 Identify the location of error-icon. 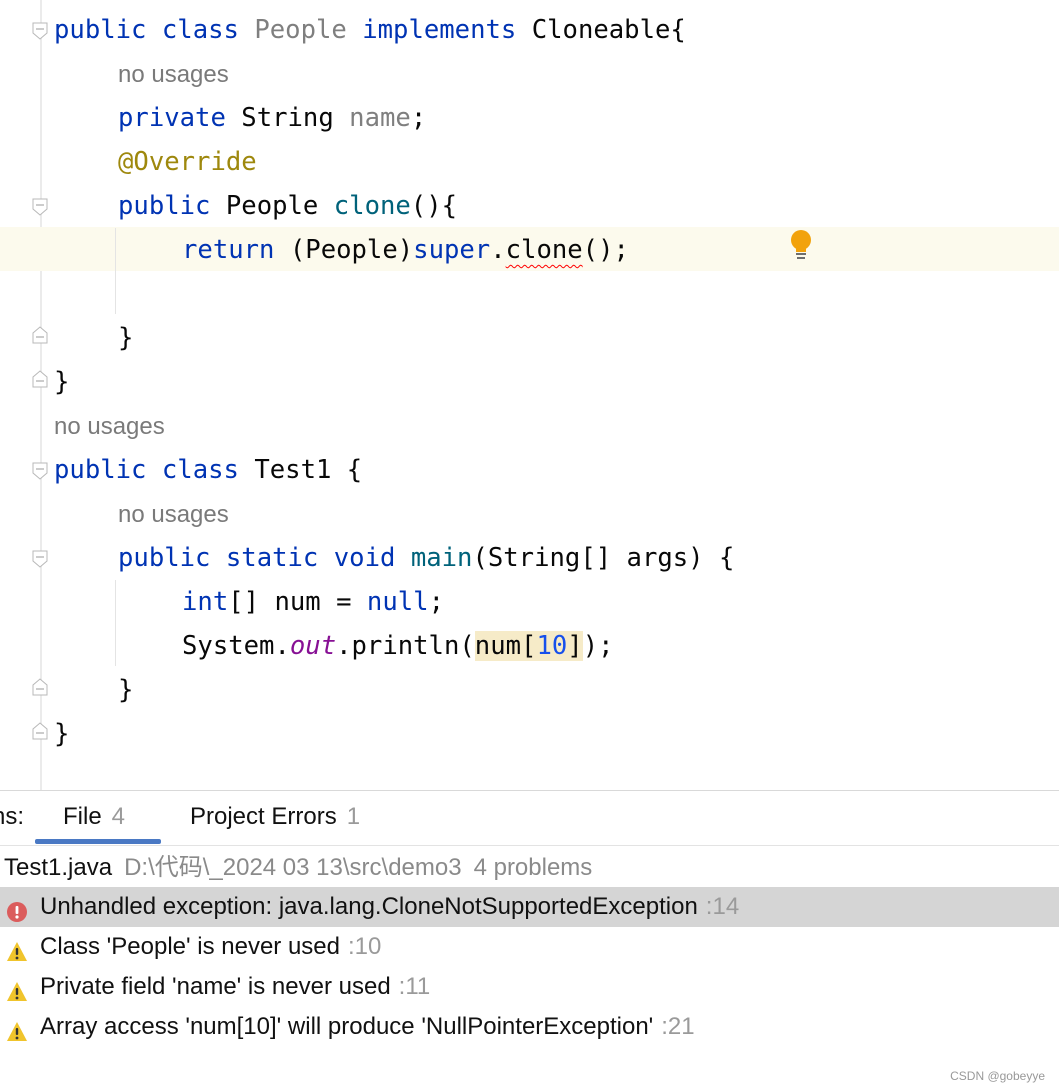
(17, 909).